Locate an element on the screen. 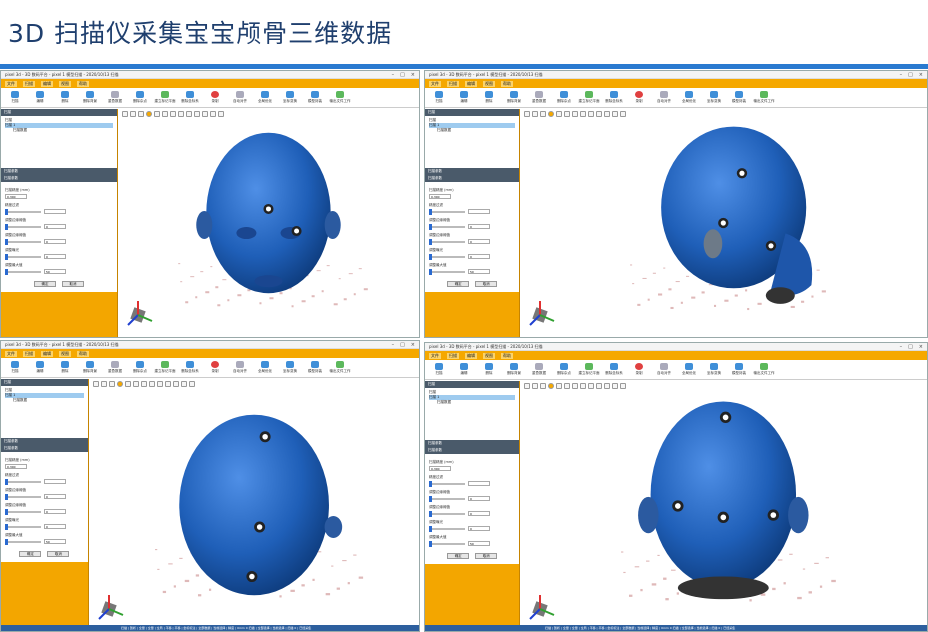 Image resolution: width=928 pixels, height=632 pixels. close-icon: × is located at coordinates (413, 75).